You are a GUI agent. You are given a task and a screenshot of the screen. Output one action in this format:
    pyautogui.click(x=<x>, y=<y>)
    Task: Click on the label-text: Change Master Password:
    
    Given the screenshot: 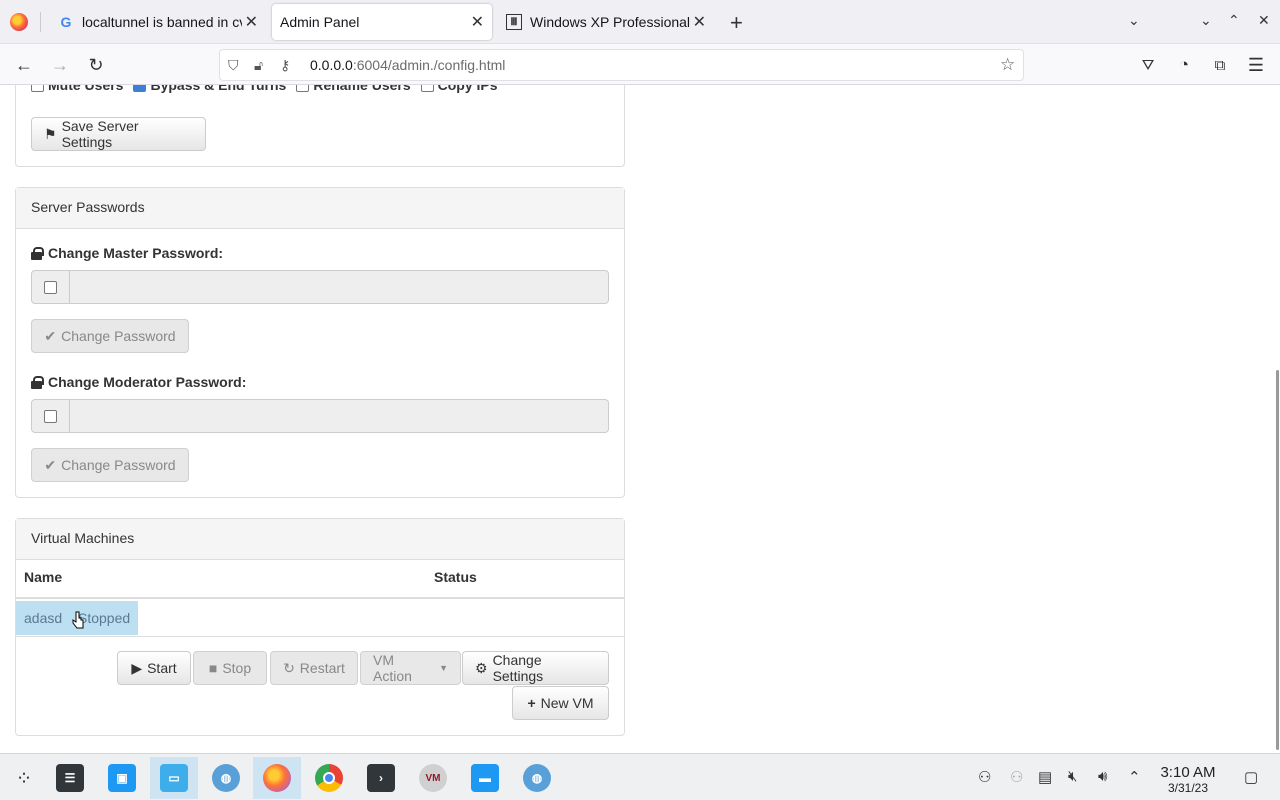 What is the action you would take?
    pyautogui.click(x=136, y=253)
    